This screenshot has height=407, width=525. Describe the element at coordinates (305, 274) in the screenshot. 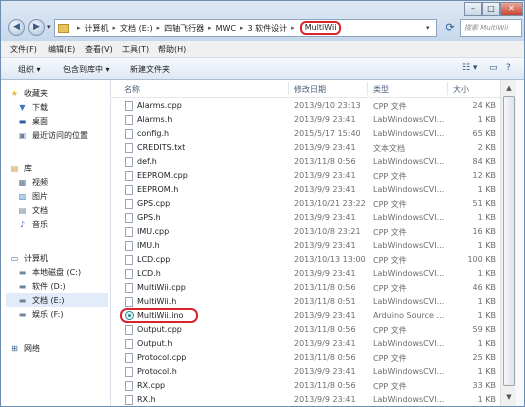

I see `file-row: LCD.h 2013/9/9 23:41 LabWindowsCVI... 1 KB` at that location.